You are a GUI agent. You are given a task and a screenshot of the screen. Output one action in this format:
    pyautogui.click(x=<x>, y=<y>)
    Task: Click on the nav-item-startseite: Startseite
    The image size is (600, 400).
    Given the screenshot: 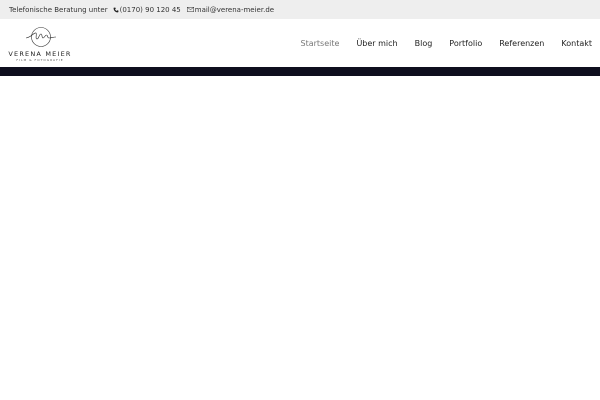 What is the action you would take?
    pyautogui.click(x=320, y=43)
    